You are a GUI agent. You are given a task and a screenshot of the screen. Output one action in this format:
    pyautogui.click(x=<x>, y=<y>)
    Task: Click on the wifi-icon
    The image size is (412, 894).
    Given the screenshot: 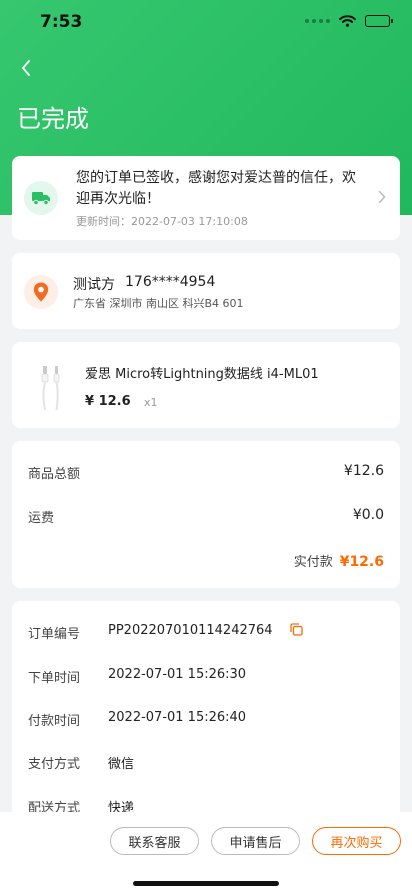 What is the action you would take?
    pyautogui.click(x=347, y=21)
    